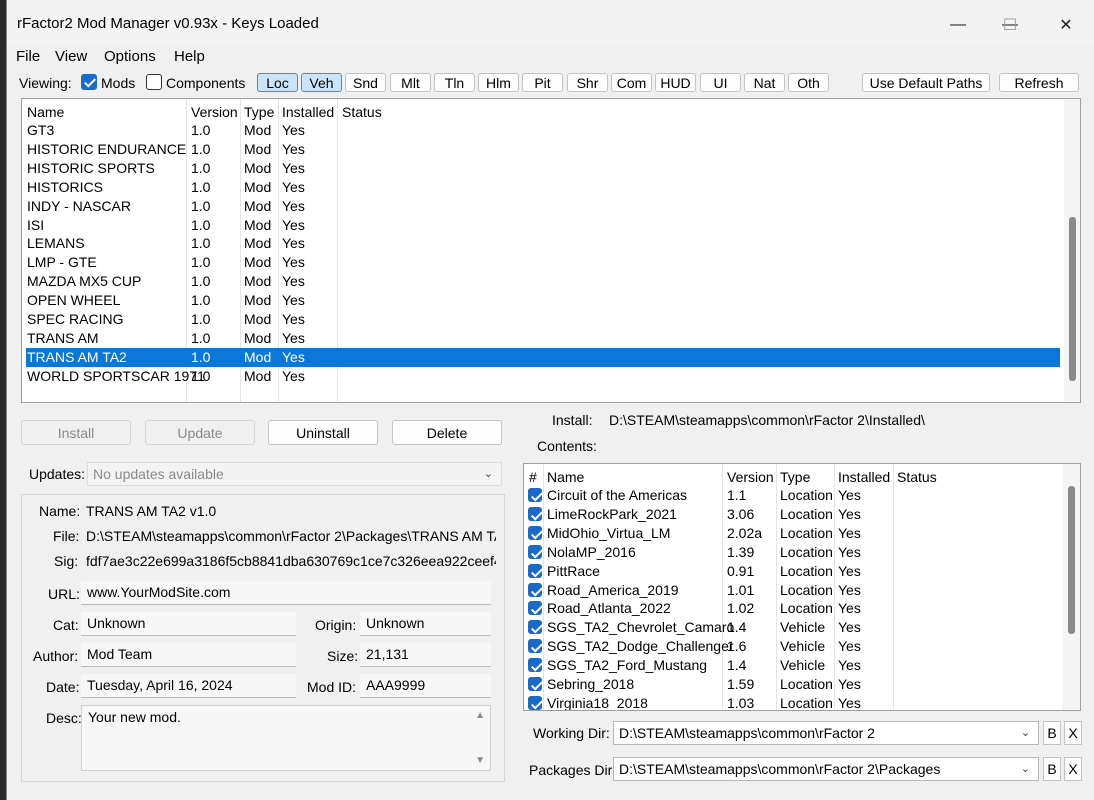 The width and height of the screenshot is (1094, 800). I want to click on table-row: WORLD SPORTSCAR 1971 1.0 Mod Yes, so click(543, 376).